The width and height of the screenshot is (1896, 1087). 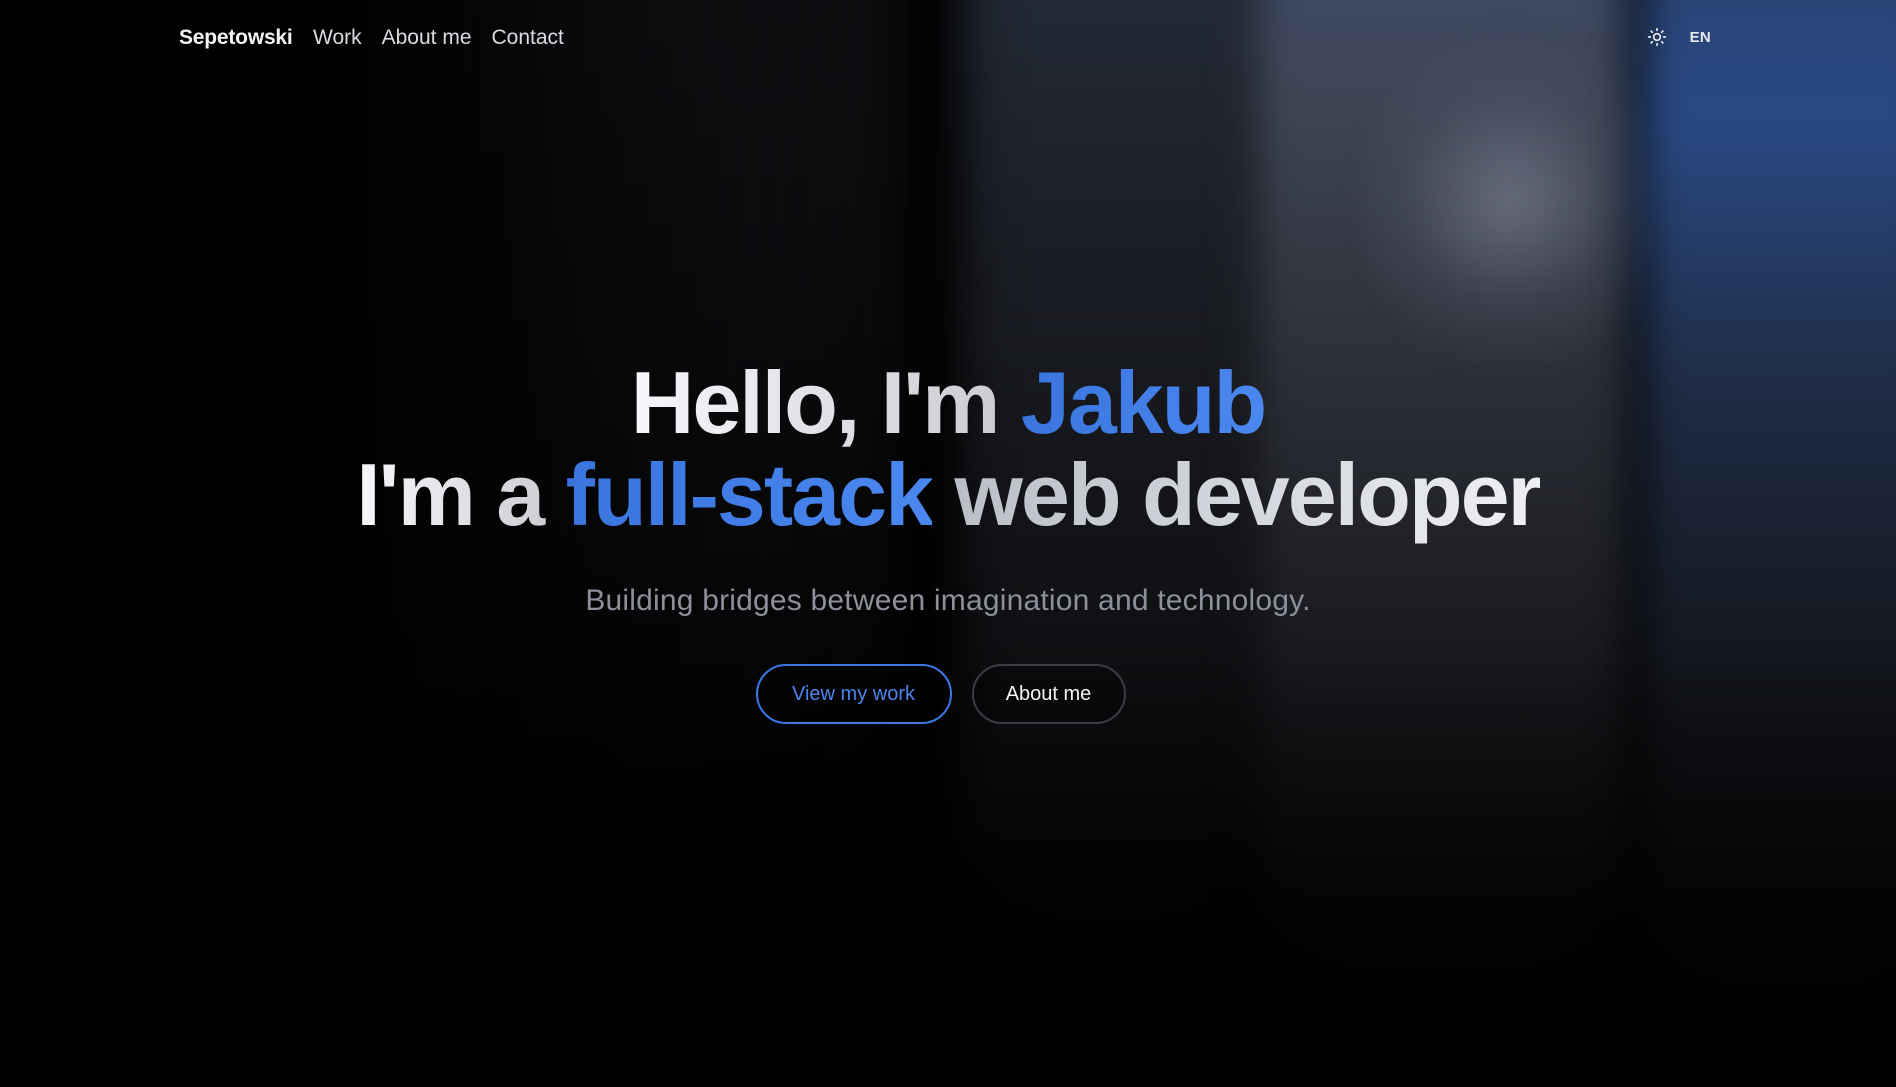 I want to click on language-switcher: EN, so click(x=1700, y=37).